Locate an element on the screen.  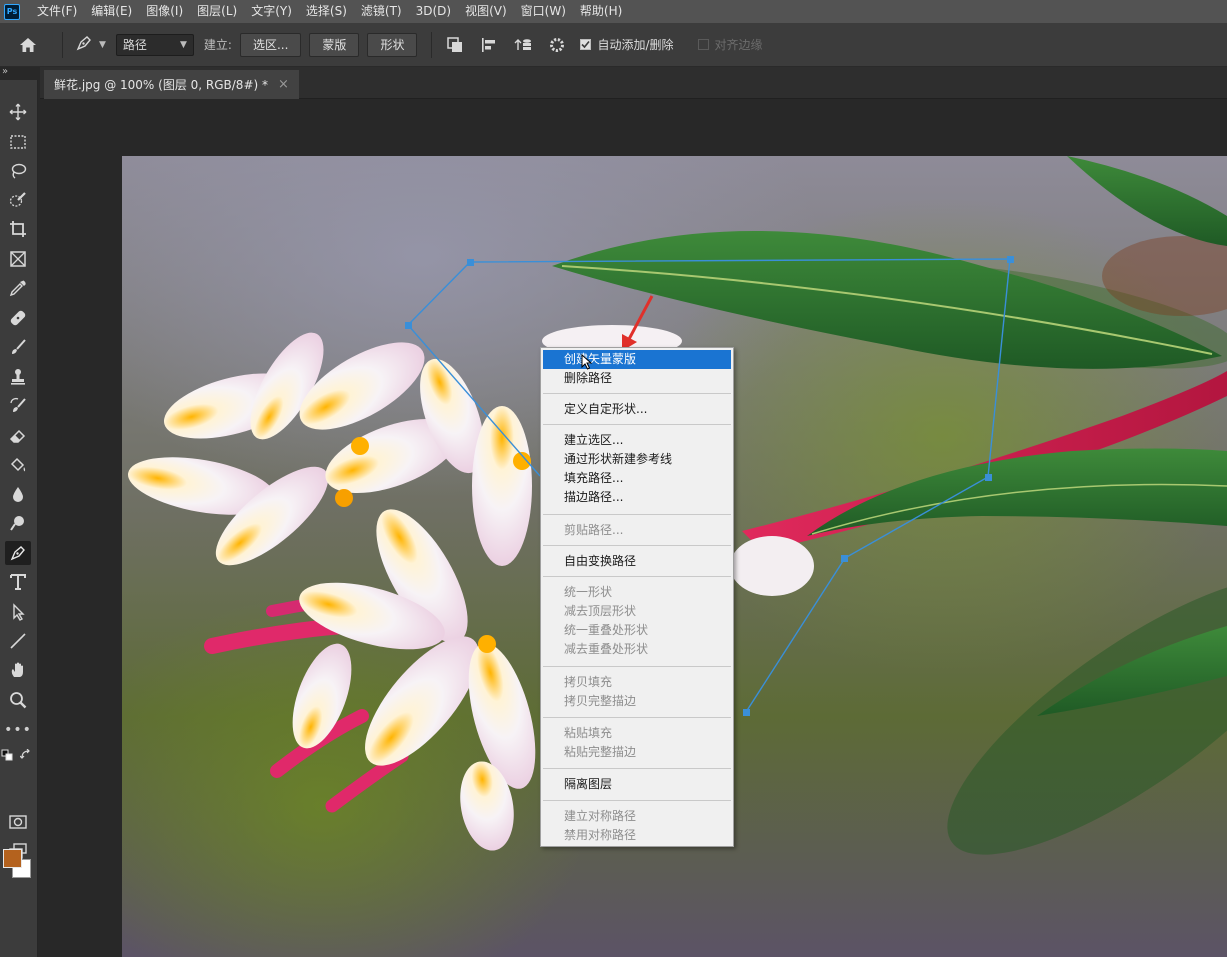
mode-select: 路径 ▼ is located at coordinates (154, 44).